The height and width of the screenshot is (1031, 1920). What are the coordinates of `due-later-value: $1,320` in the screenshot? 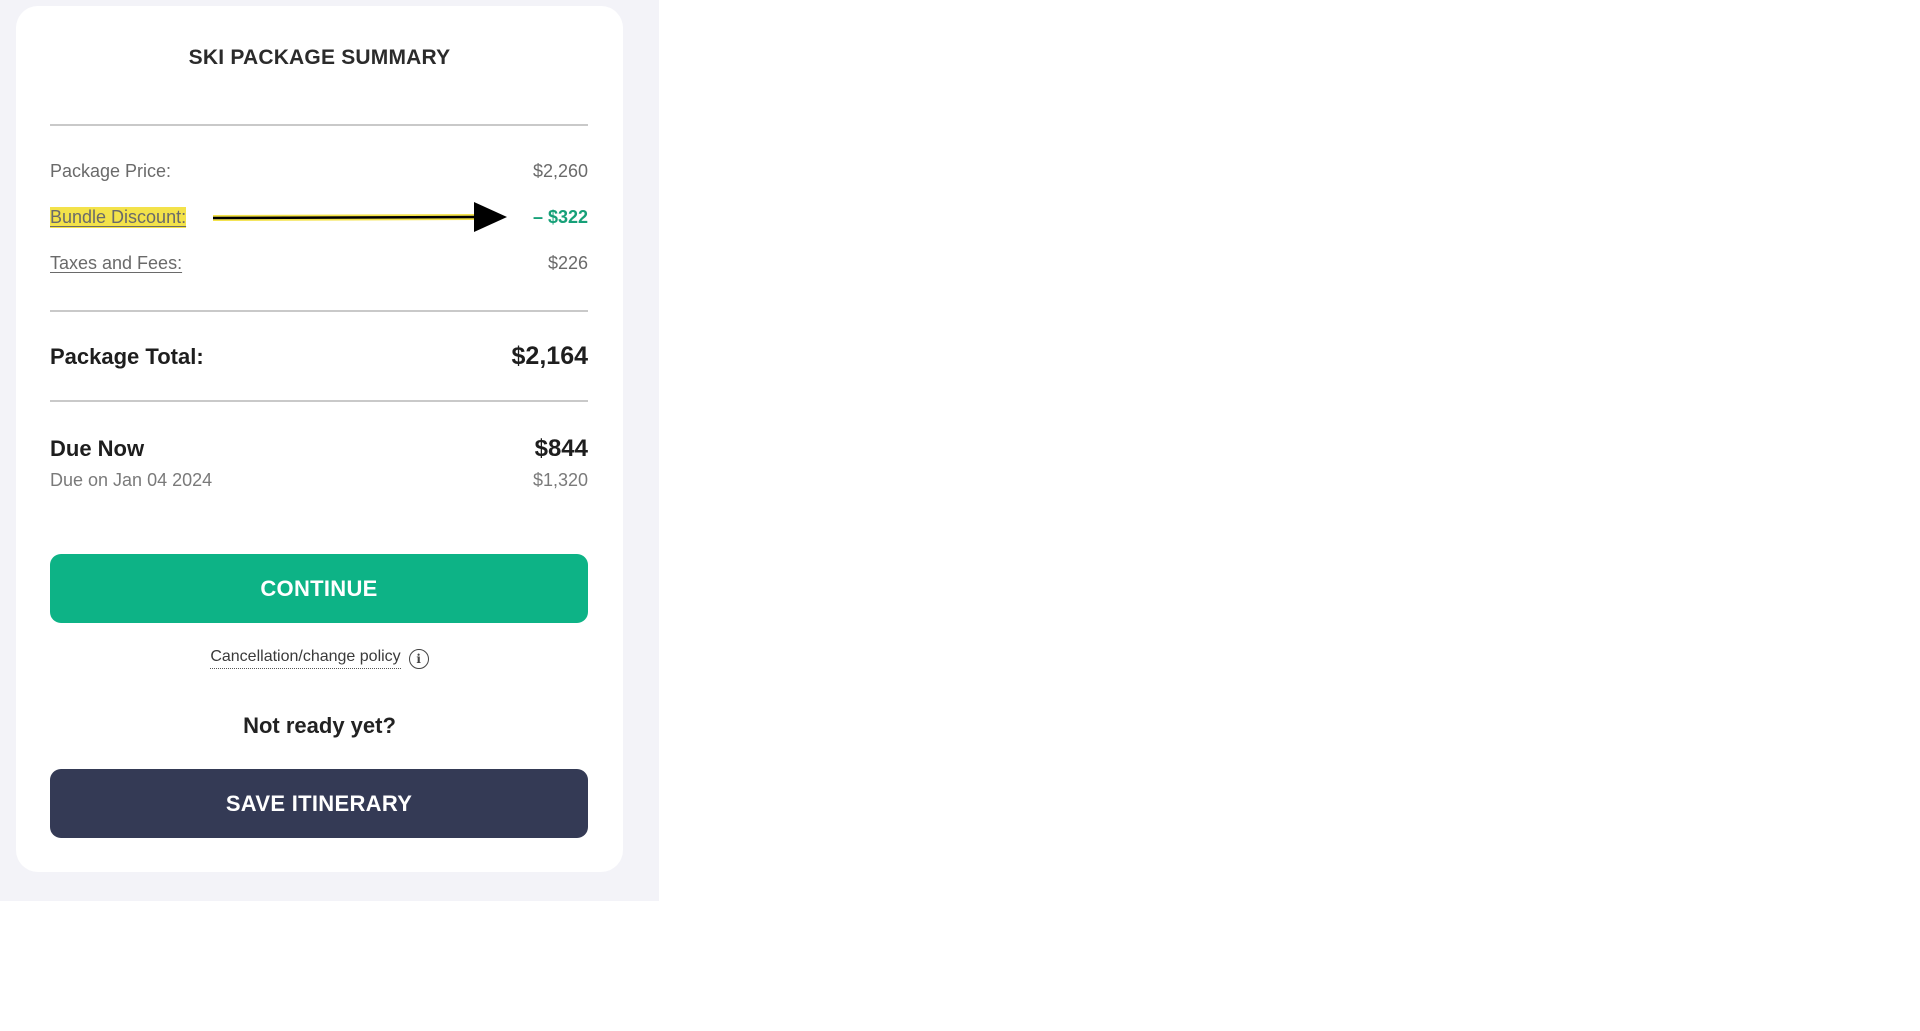 It's located at (560, 480).